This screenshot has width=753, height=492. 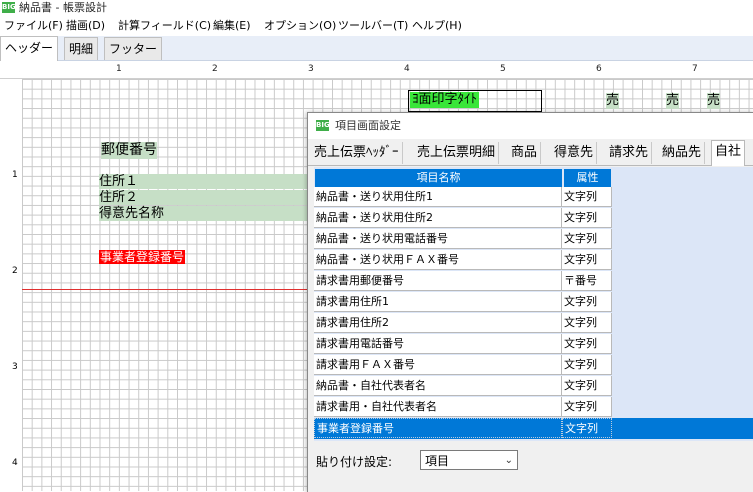 I want to click on section-tabs: ヘッダー 明細 フッター, so click(x=376, y=48).